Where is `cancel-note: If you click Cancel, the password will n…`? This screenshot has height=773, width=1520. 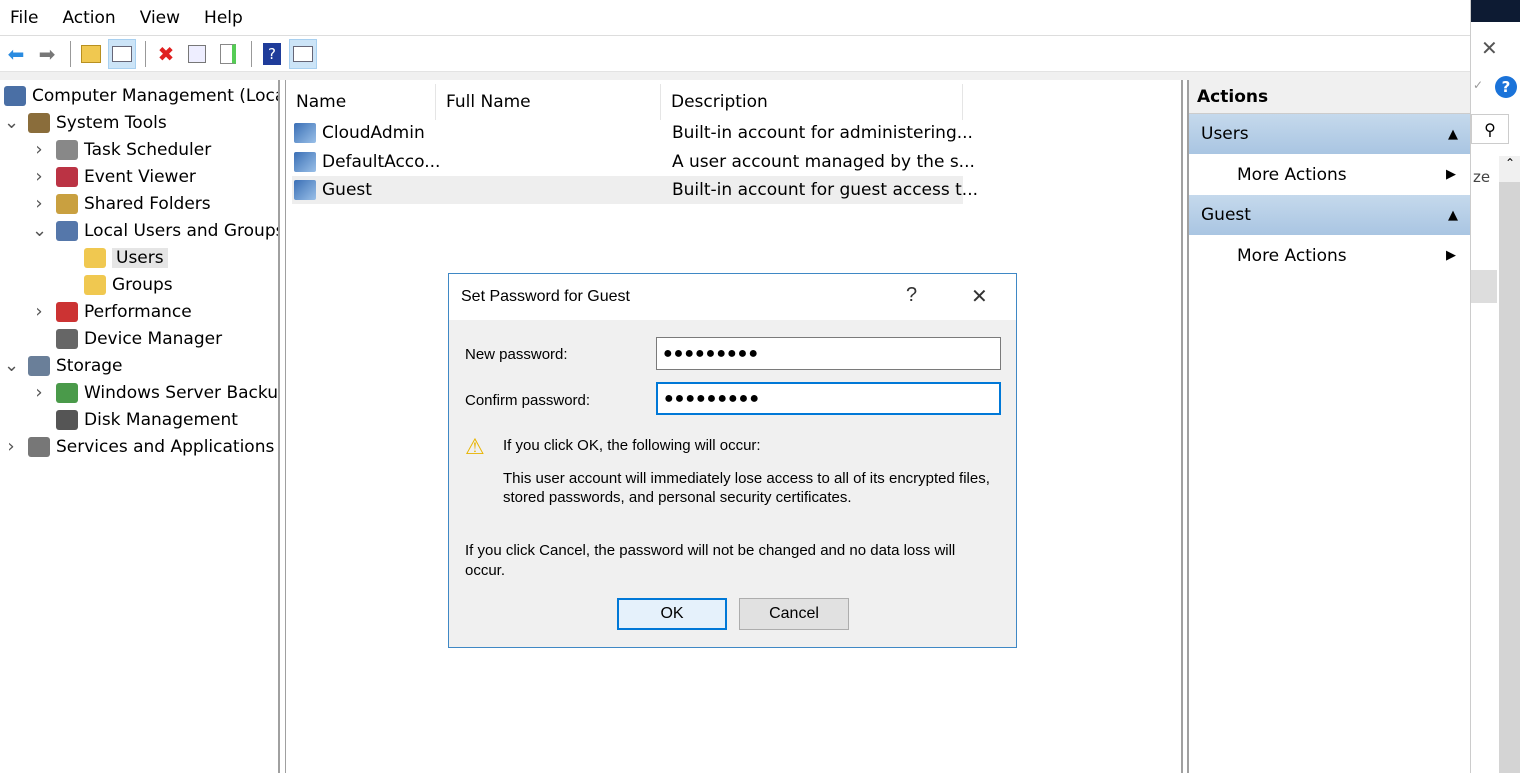 cancel-note: If you click Cancel, the password will n… is located at coordinates (710, 560).